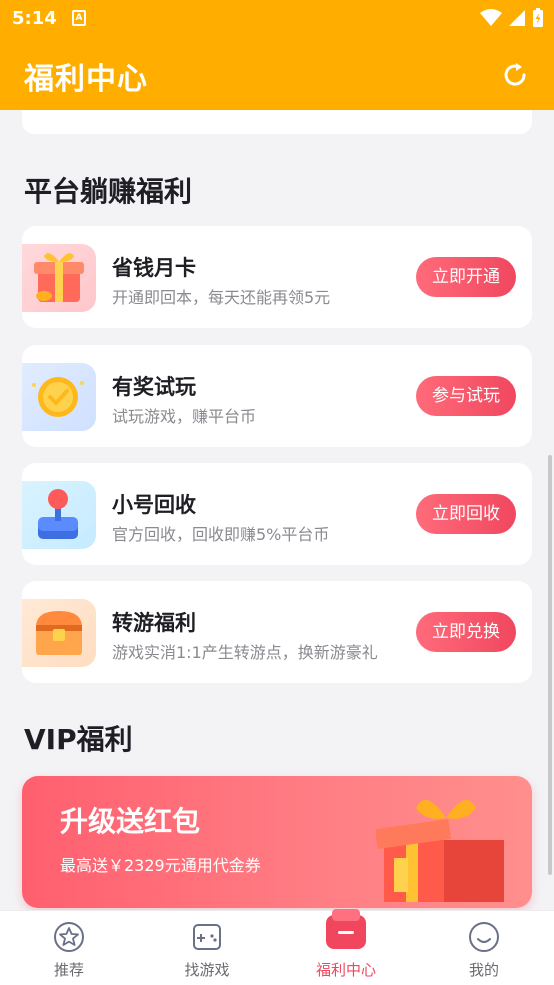  I want to click on tab-recommend: 推荐, so click(69, 948).